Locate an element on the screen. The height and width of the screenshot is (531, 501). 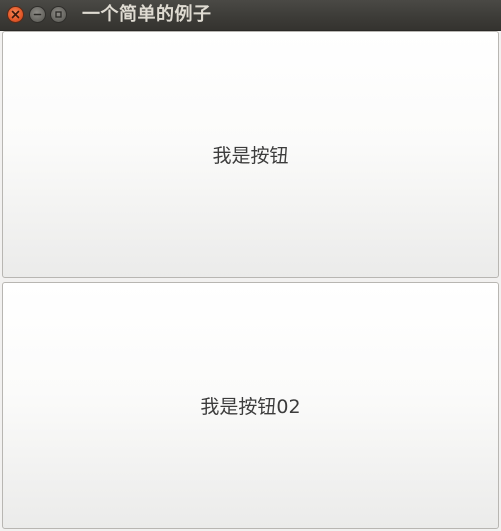
maximize-button is located at coordinates (58, 14).